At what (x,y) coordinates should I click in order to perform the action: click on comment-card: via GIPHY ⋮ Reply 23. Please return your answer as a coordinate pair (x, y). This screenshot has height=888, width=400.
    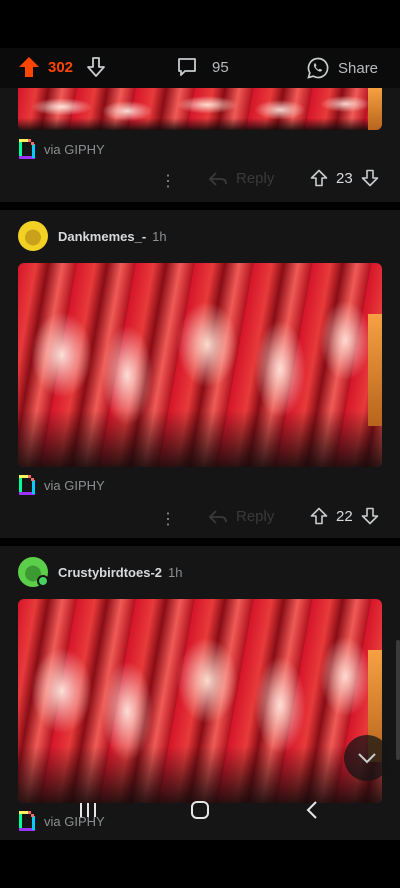
    Looking at the image, I should click on (200, 145).